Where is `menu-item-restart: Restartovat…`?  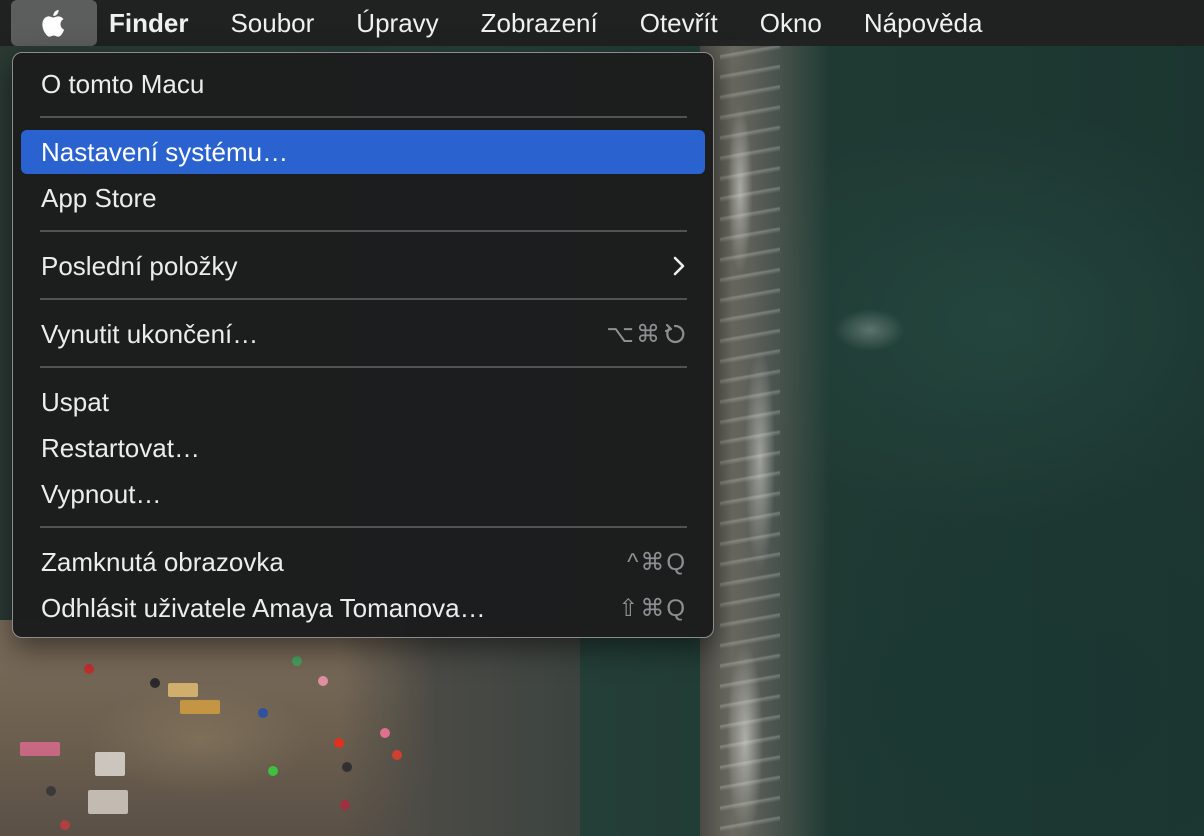
menu-item-restart: Restartovat… is located at coordinates (363, 448).